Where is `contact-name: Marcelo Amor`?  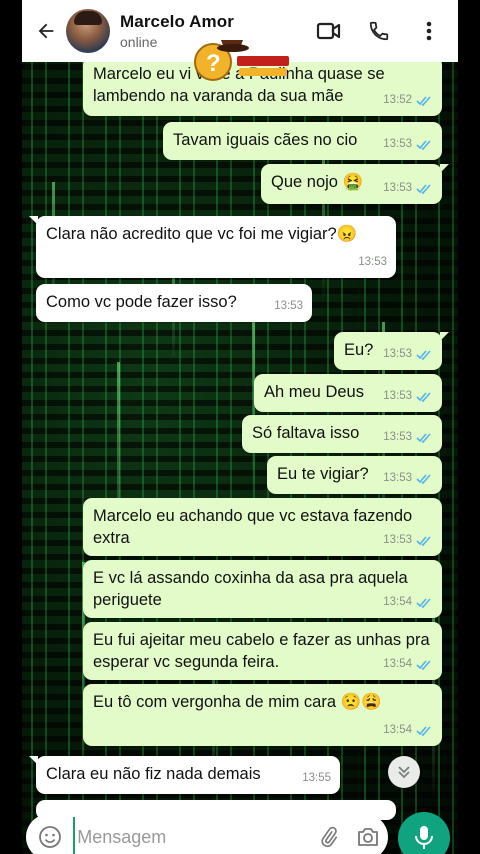
contact-name: Marcelo Amor is located at coordinates (177, 21).